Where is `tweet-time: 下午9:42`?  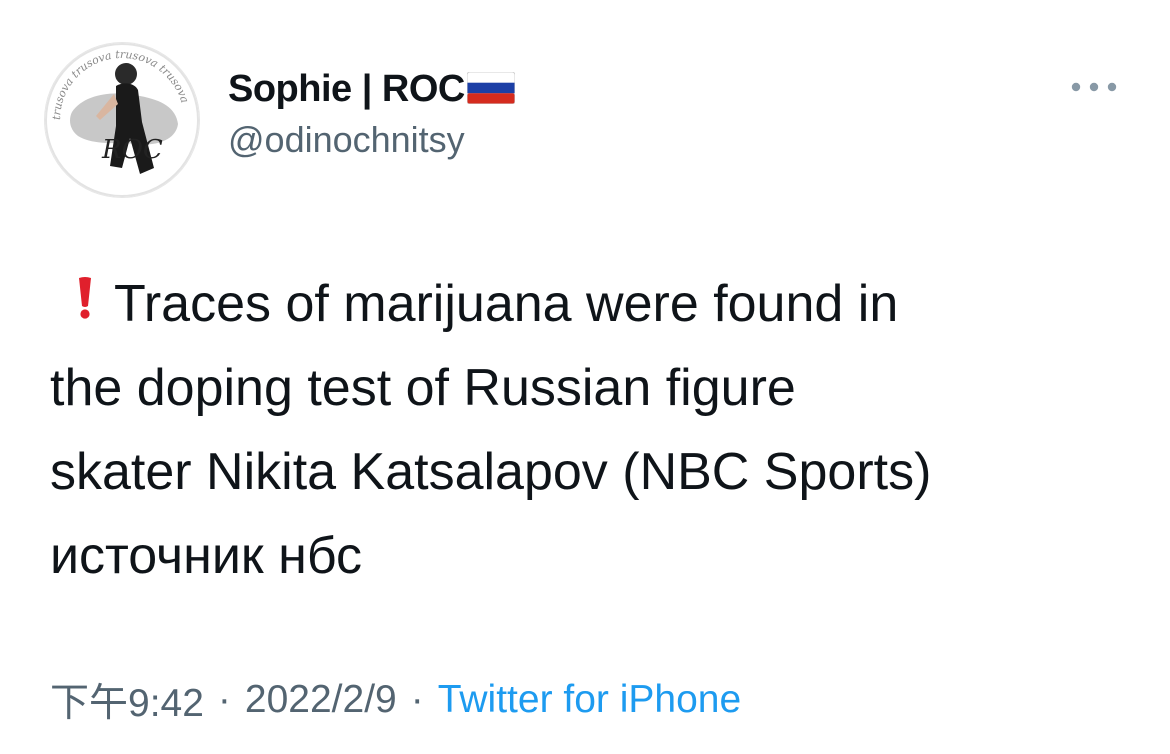
tweet-time: 下午9:42 is located at coordinates (127, 700).